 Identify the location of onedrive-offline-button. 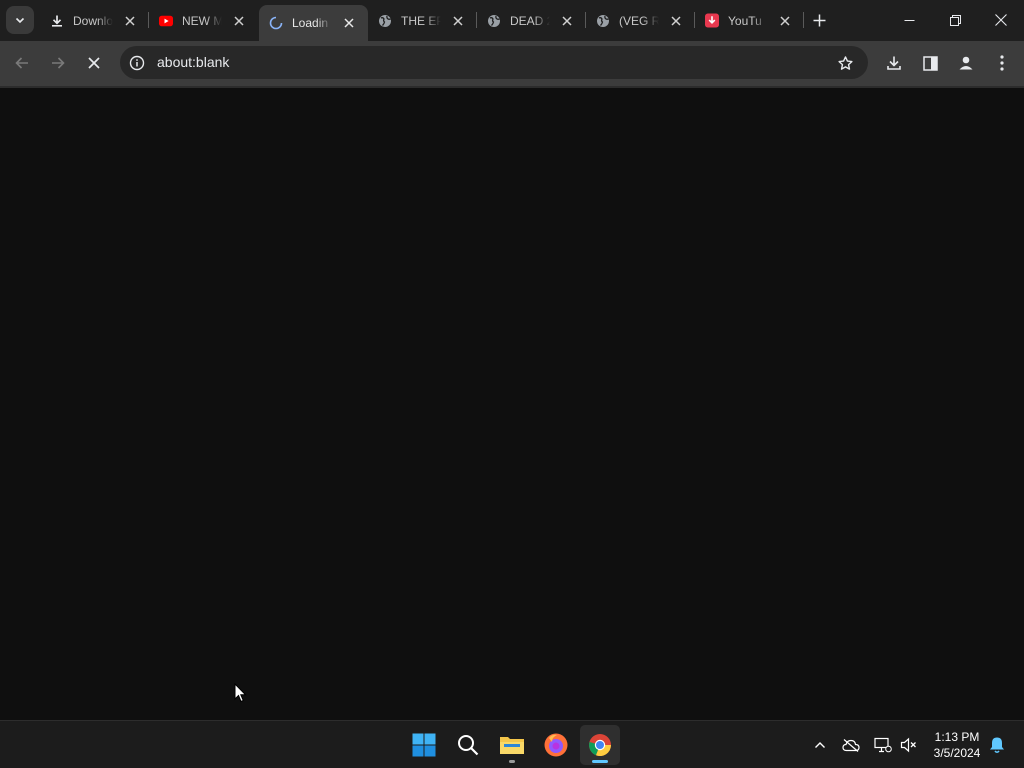
(851, 745).